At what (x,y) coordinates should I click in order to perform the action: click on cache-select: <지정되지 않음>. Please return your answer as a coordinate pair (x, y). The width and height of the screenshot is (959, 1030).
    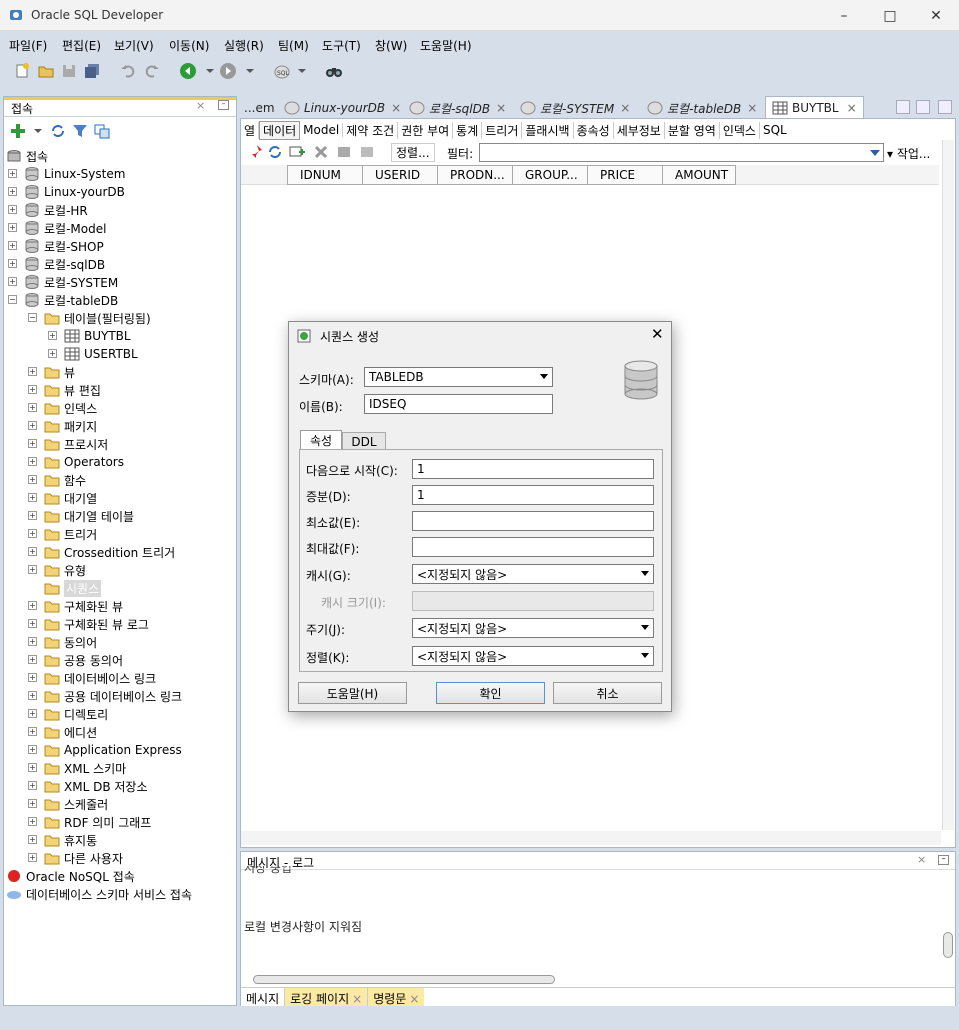
    Looking at the image, I should click on (533, 574).